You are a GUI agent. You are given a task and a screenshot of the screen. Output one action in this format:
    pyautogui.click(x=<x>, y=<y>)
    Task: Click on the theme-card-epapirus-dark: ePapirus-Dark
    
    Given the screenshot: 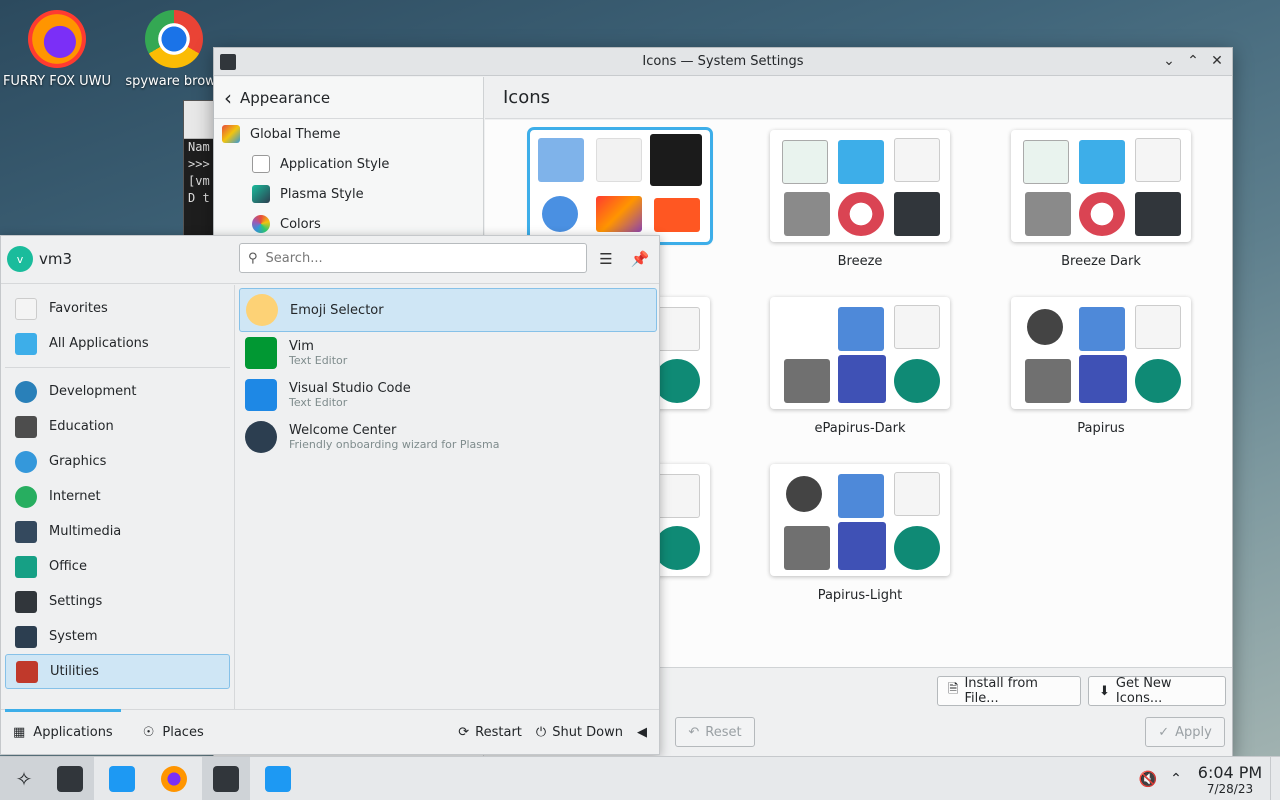 What is the action you would take?
    pyautogui.click(x=860, y=366)
    